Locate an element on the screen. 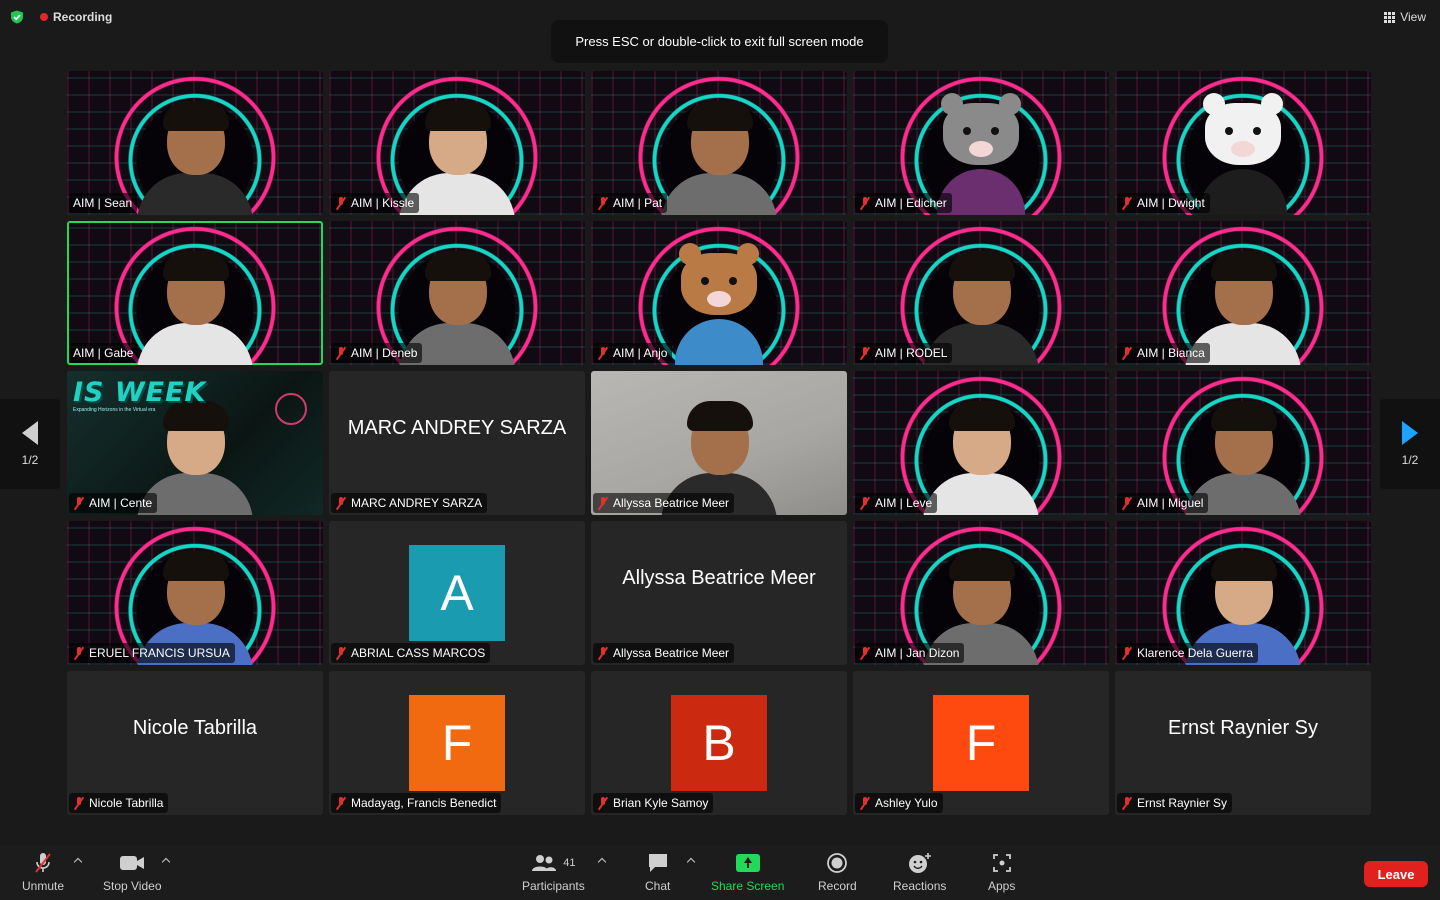  share-screen-icon is located at coordinates (747, 863).